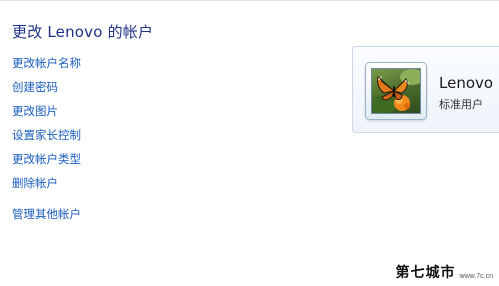 The image size is (499, 286). What do you see at coordinates (249, 0) in the screenshot?
I see `top-divider` at bounding box center [249, 0].